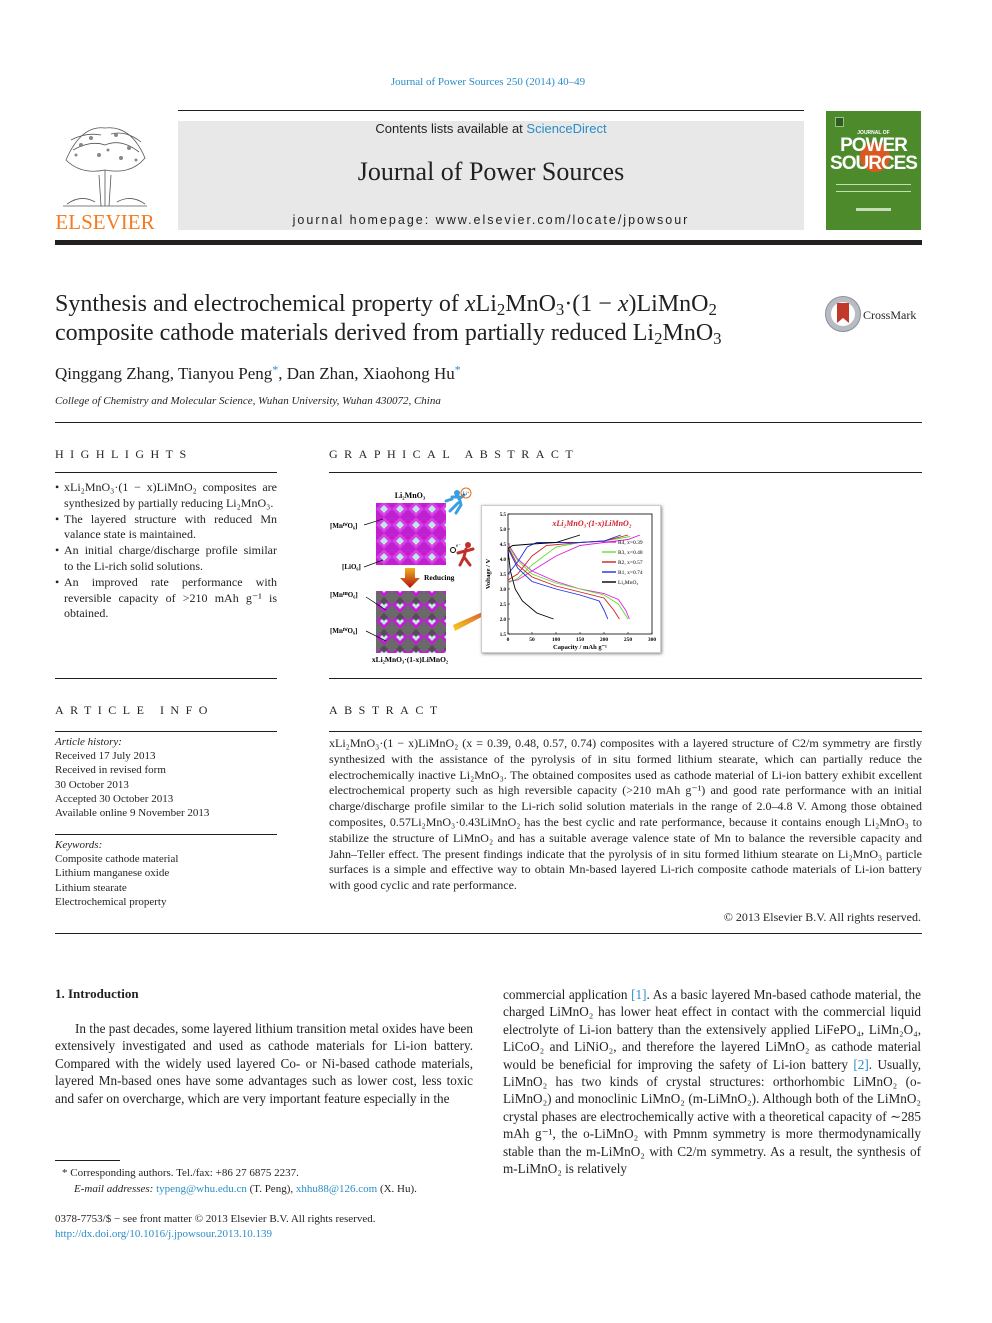 This screenshot has height=1323, width=992. Describe the element at coordinates (630, 573) in the screenshot. I see `legend-label: R1, x=0.74` at that location.